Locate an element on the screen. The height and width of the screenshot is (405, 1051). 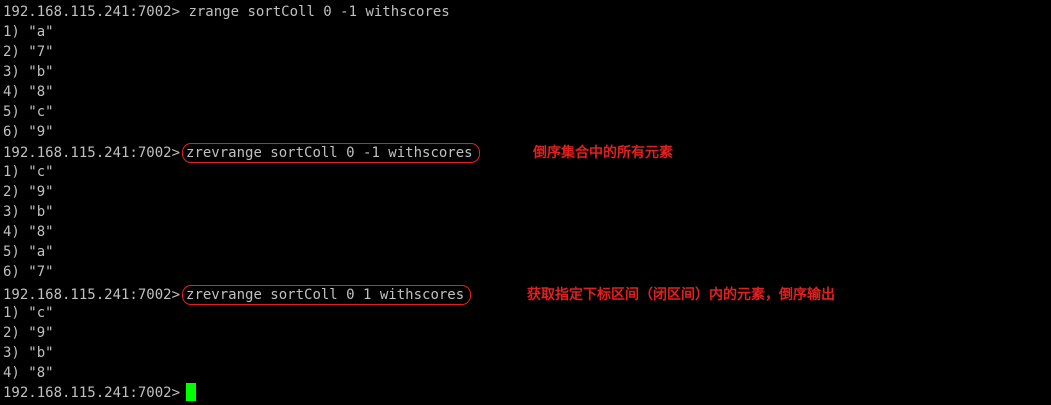
command-text: zrange sortColl 0 -1 withscores is located at coordinates (315, 12).